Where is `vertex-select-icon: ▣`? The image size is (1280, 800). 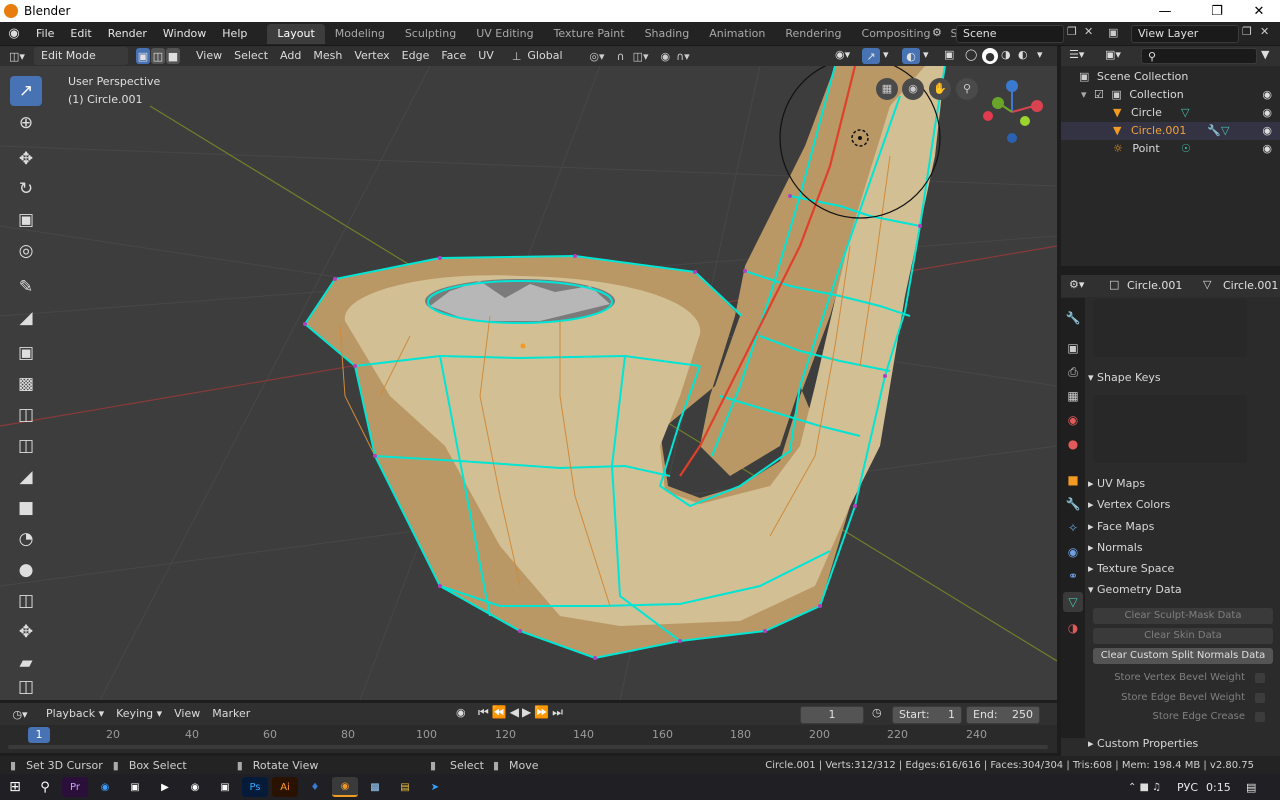
vertex-select-icon: ▣ is located at coordinates (143, 56).